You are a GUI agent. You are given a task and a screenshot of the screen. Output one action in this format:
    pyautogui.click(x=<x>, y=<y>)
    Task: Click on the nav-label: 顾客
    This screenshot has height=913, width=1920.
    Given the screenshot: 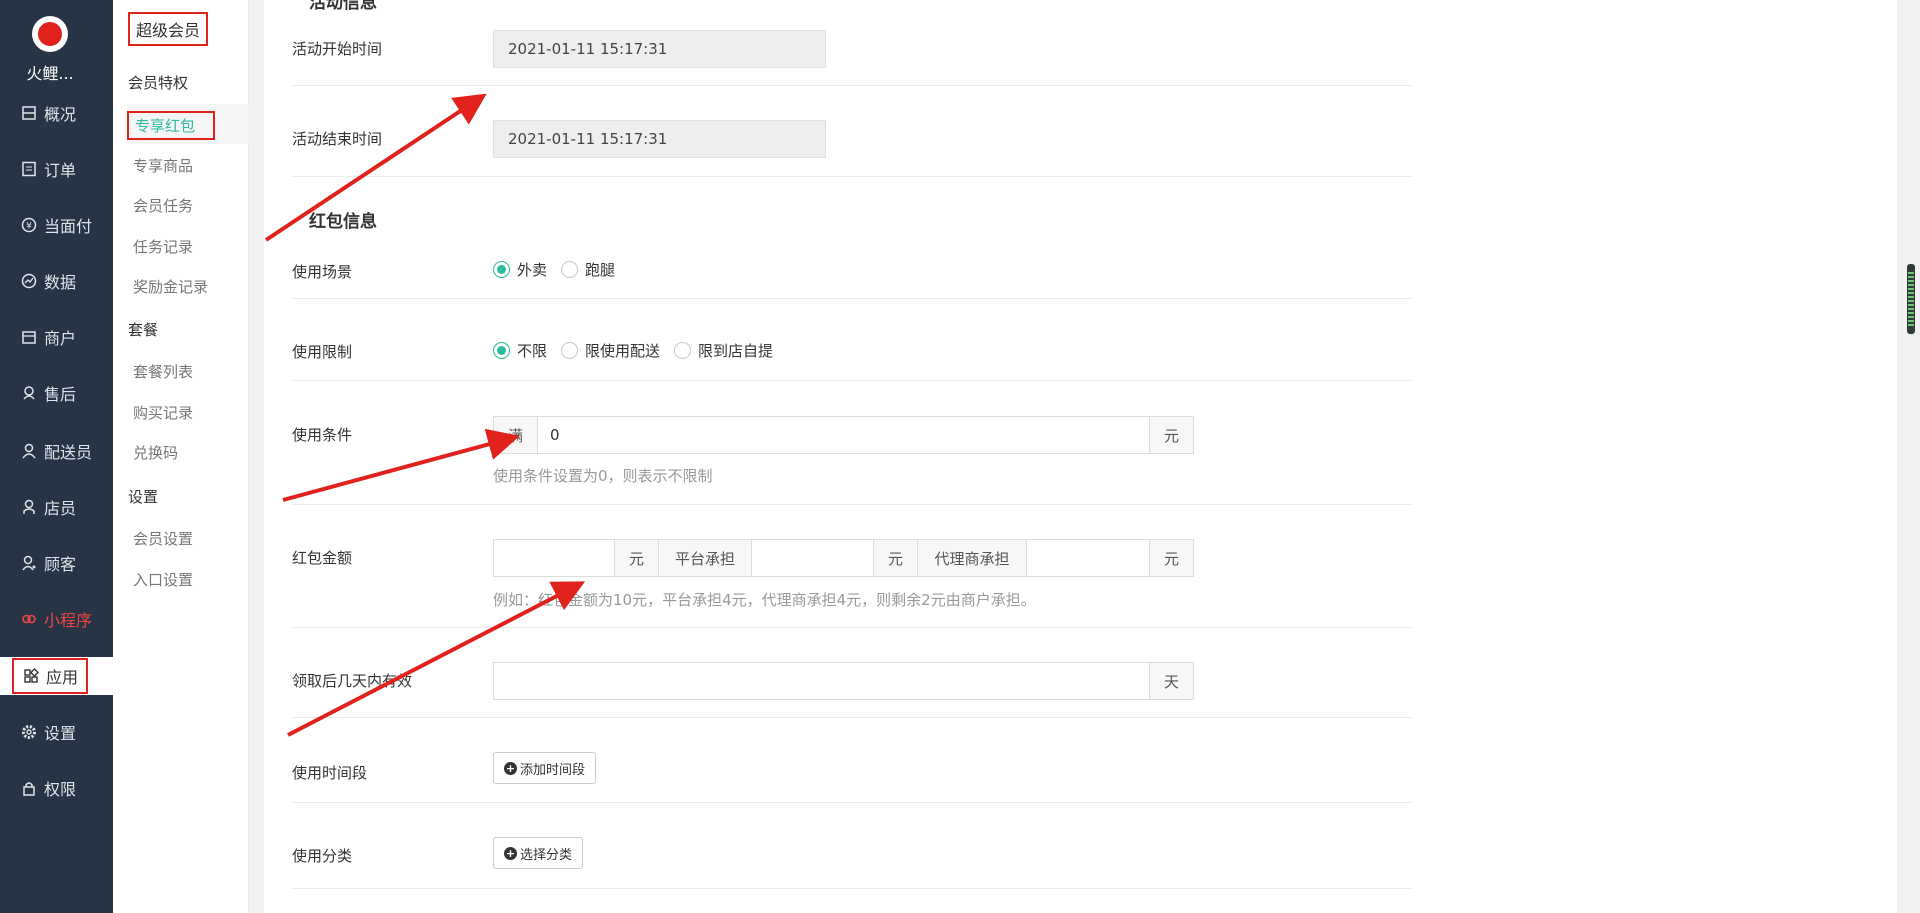 What is the action you would take?
    pyautogui.click(x=60, y=564)
    